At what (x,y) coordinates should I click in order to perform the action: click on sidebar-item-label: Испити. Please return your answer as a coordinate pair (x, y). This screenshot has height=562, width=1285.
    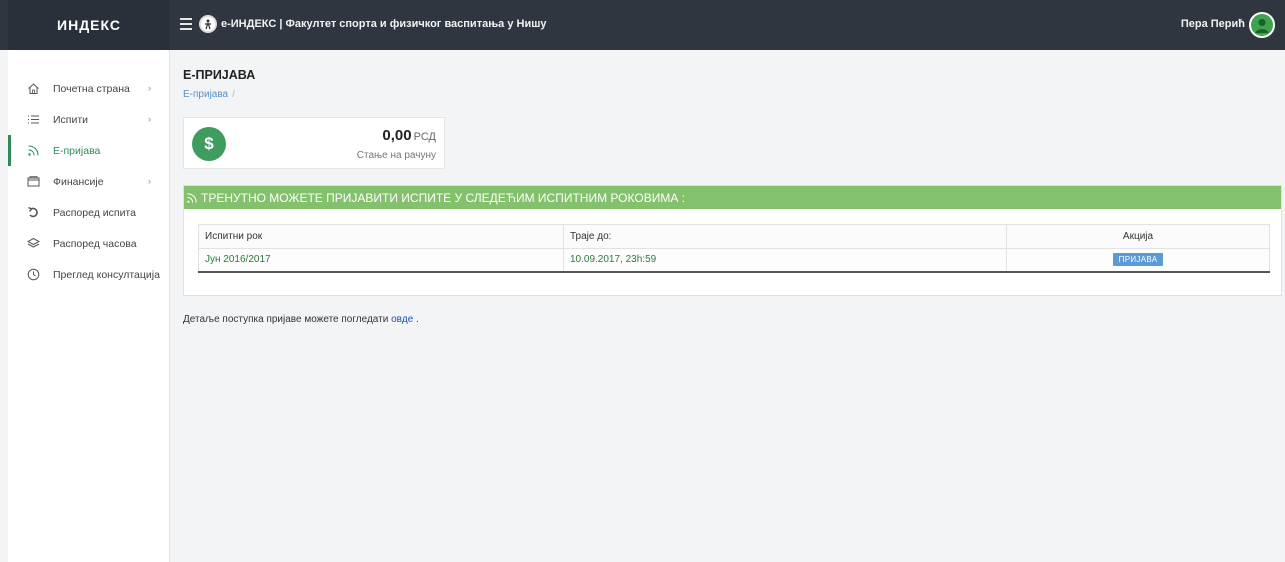
    Looking at the image, I should click on (71, 119).